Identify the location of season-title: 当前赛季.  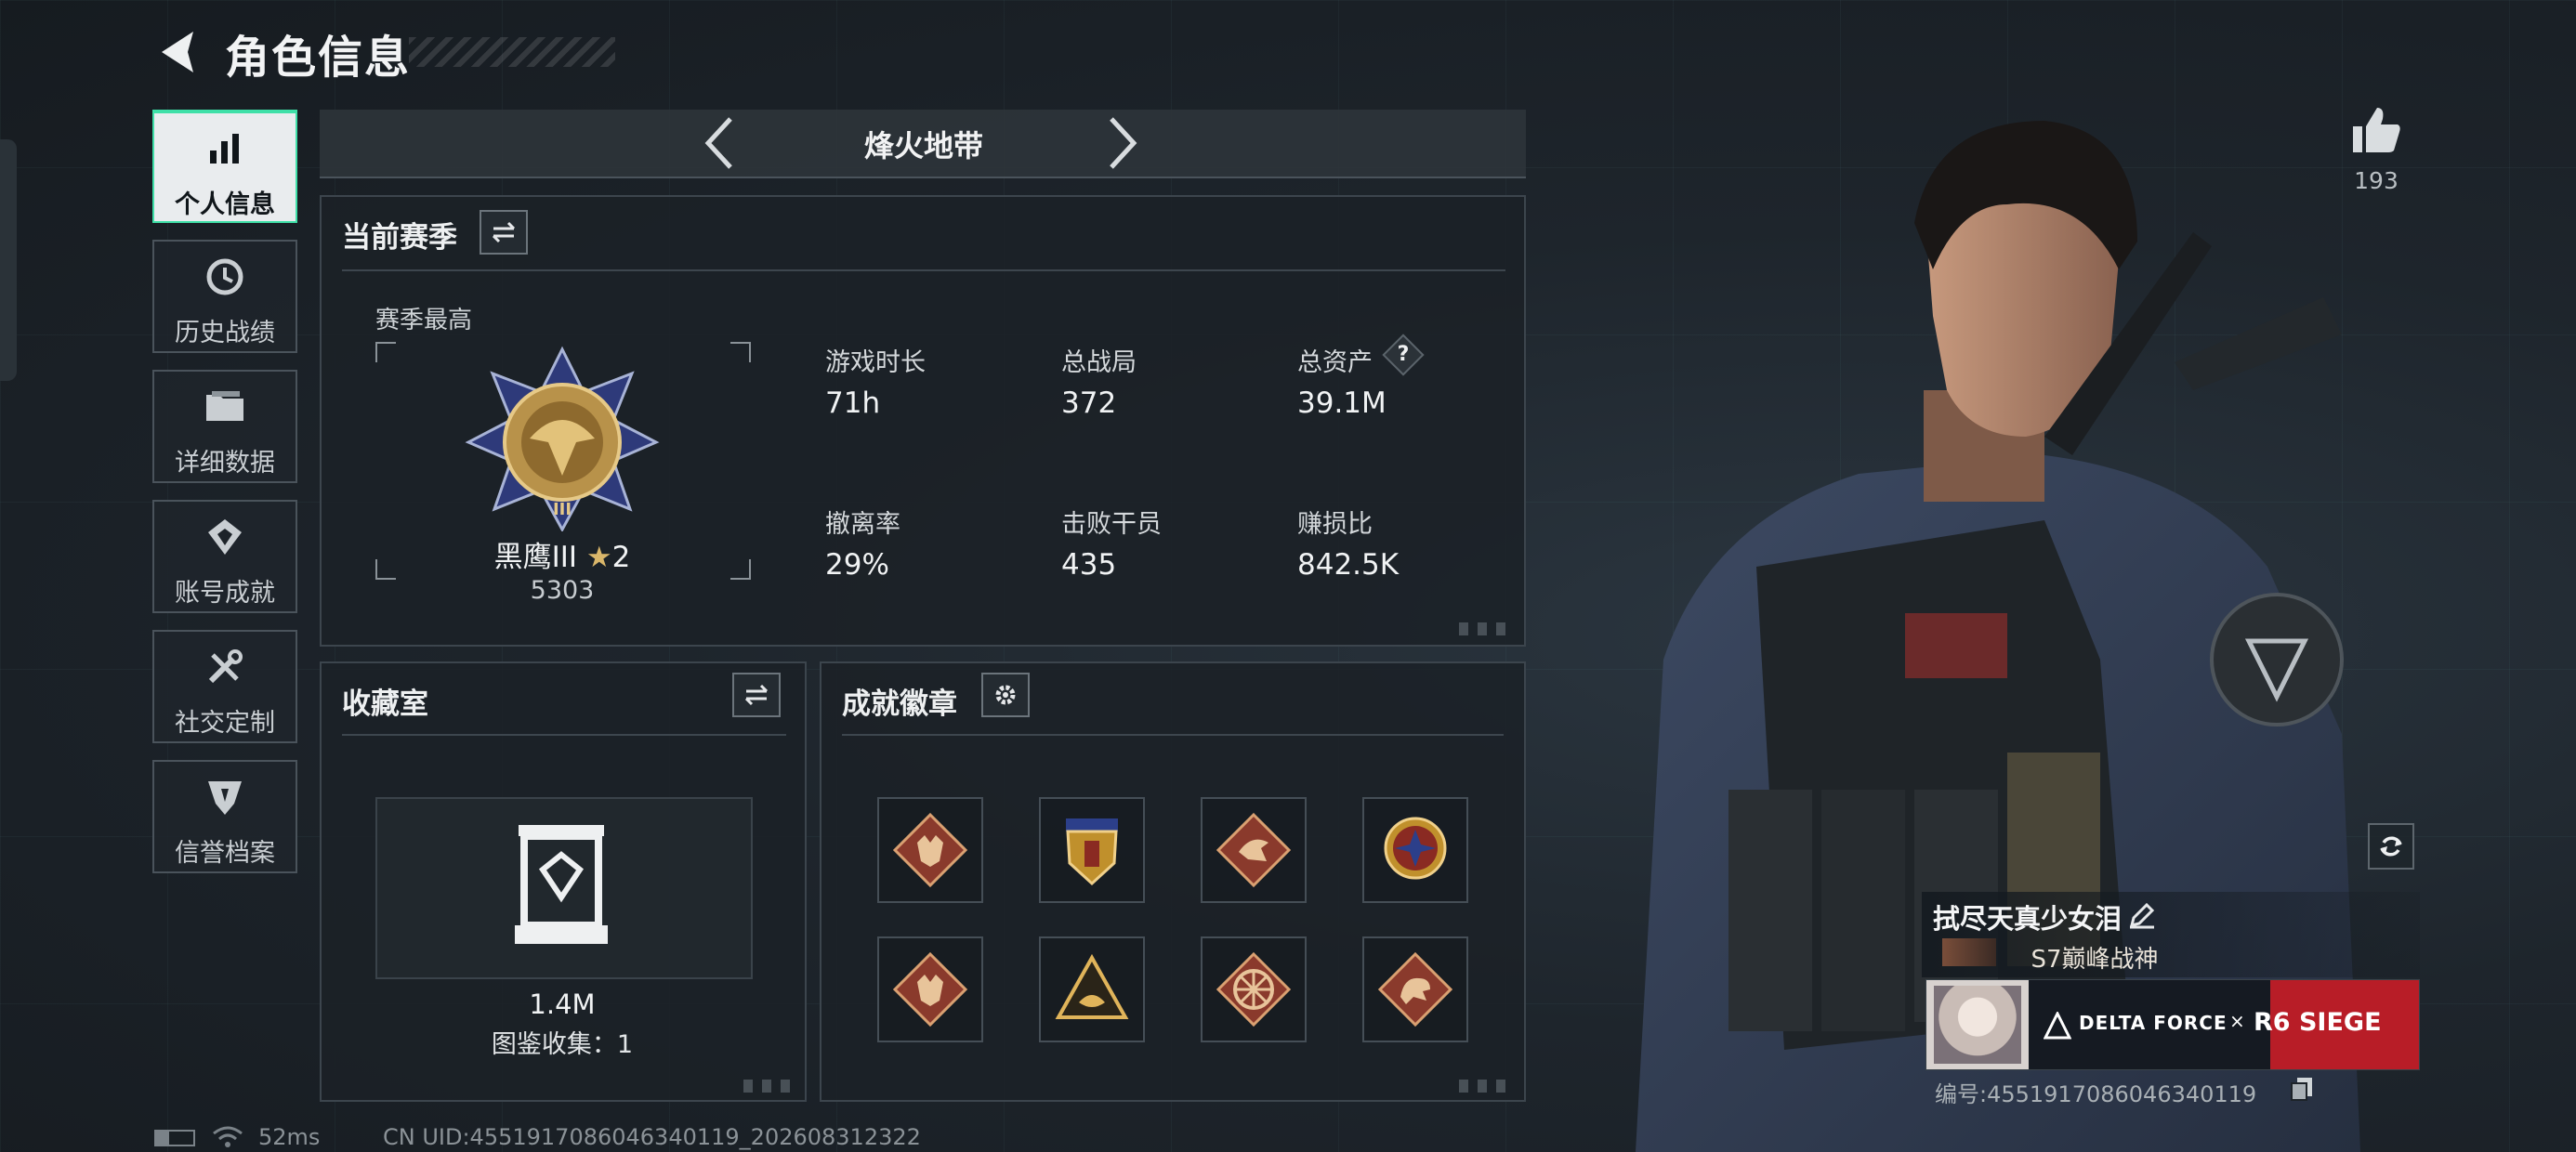
(399, 238).